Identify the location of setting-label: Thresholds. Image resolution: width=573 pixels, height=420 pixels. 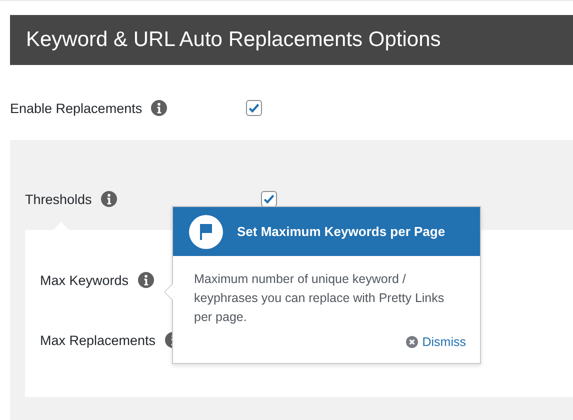
(58, 199).